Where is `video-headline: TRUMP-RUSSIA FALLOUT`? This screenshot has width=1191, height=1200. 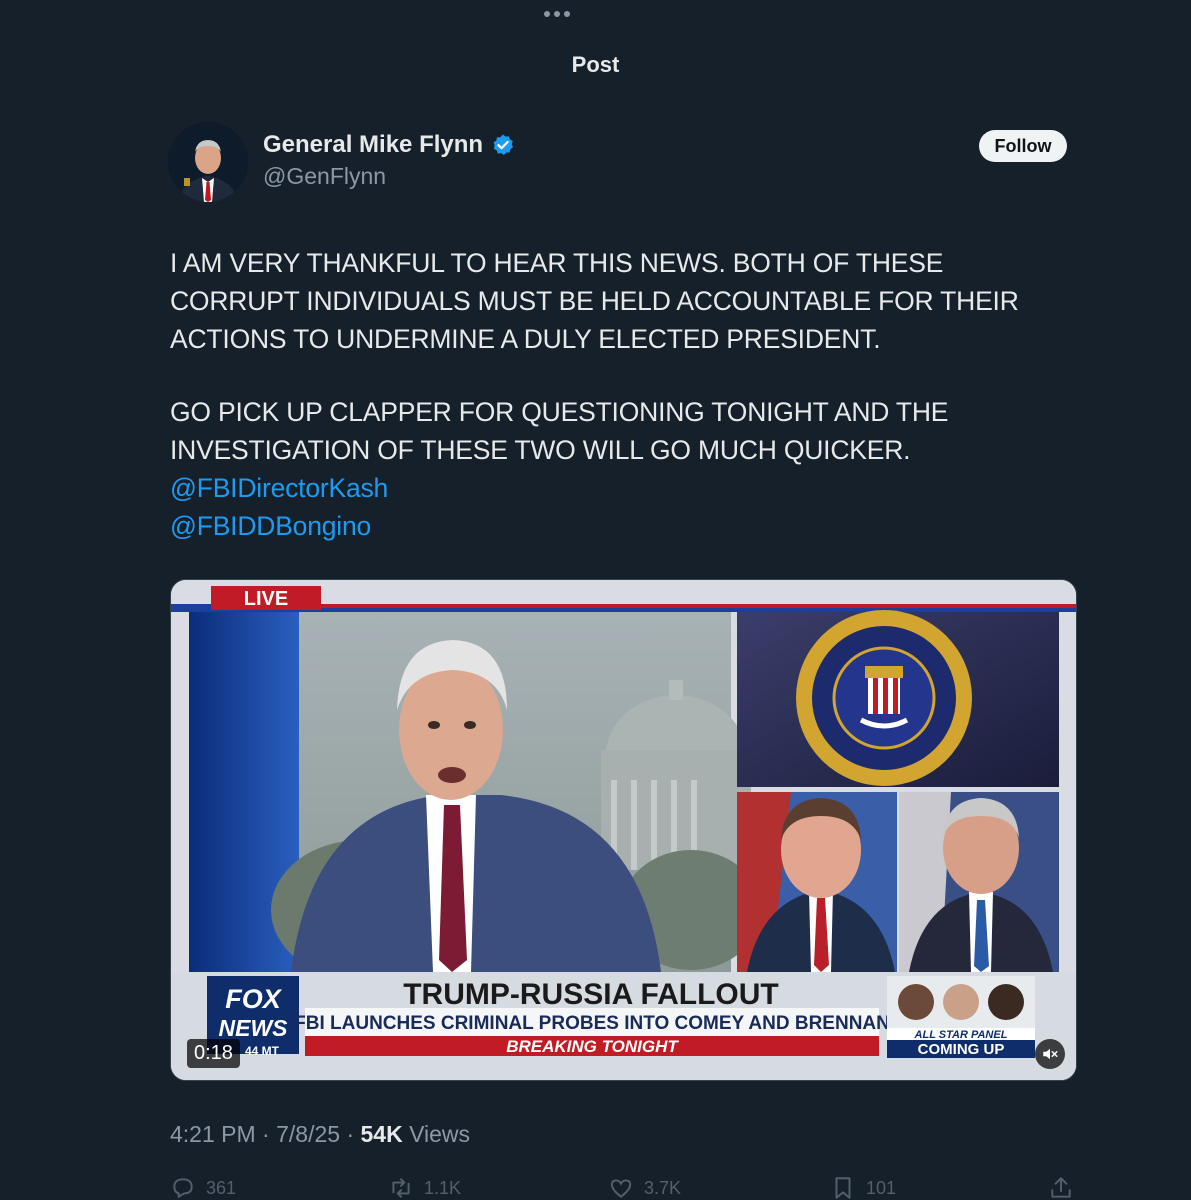 video-headline: TRUMP-RUSSIA FALLOUT is located at coordinates (591, 994).